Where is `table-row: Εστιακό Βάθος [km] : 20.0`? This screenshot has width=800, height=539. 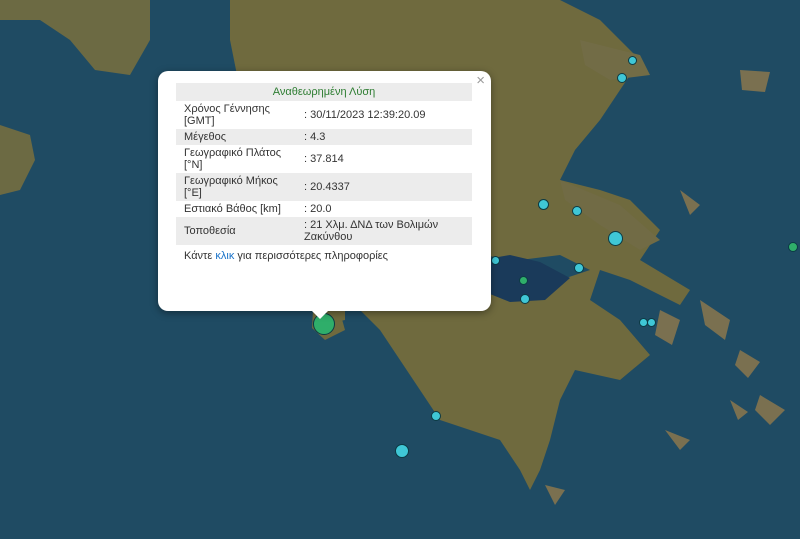 table-row: Εστιακό Βάθος [km] : 20.0 is located at coordinates (324, 209).